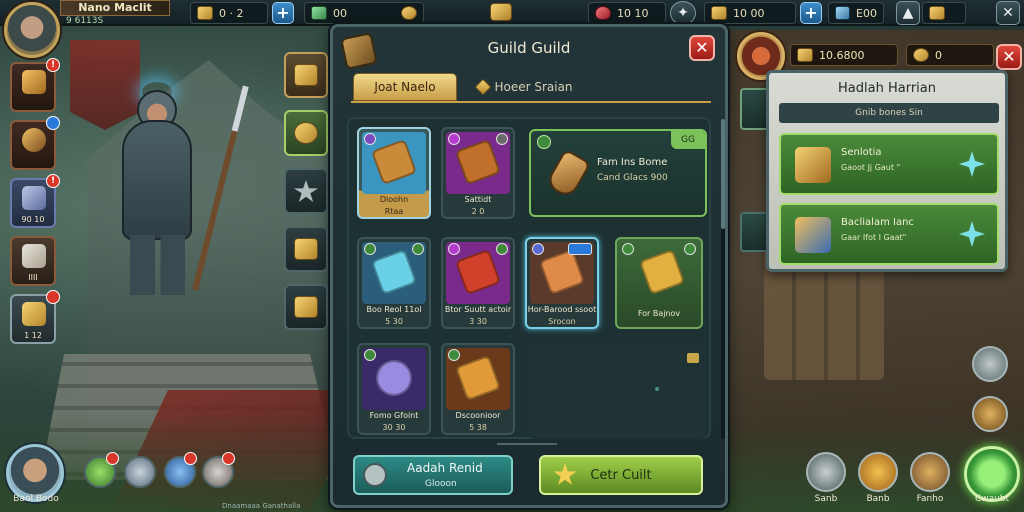  Describe the element at coordinates (889, 164) in the screenshot. I see `quest-item: Senlotia Gaoot Jj Gaut "` at that location.